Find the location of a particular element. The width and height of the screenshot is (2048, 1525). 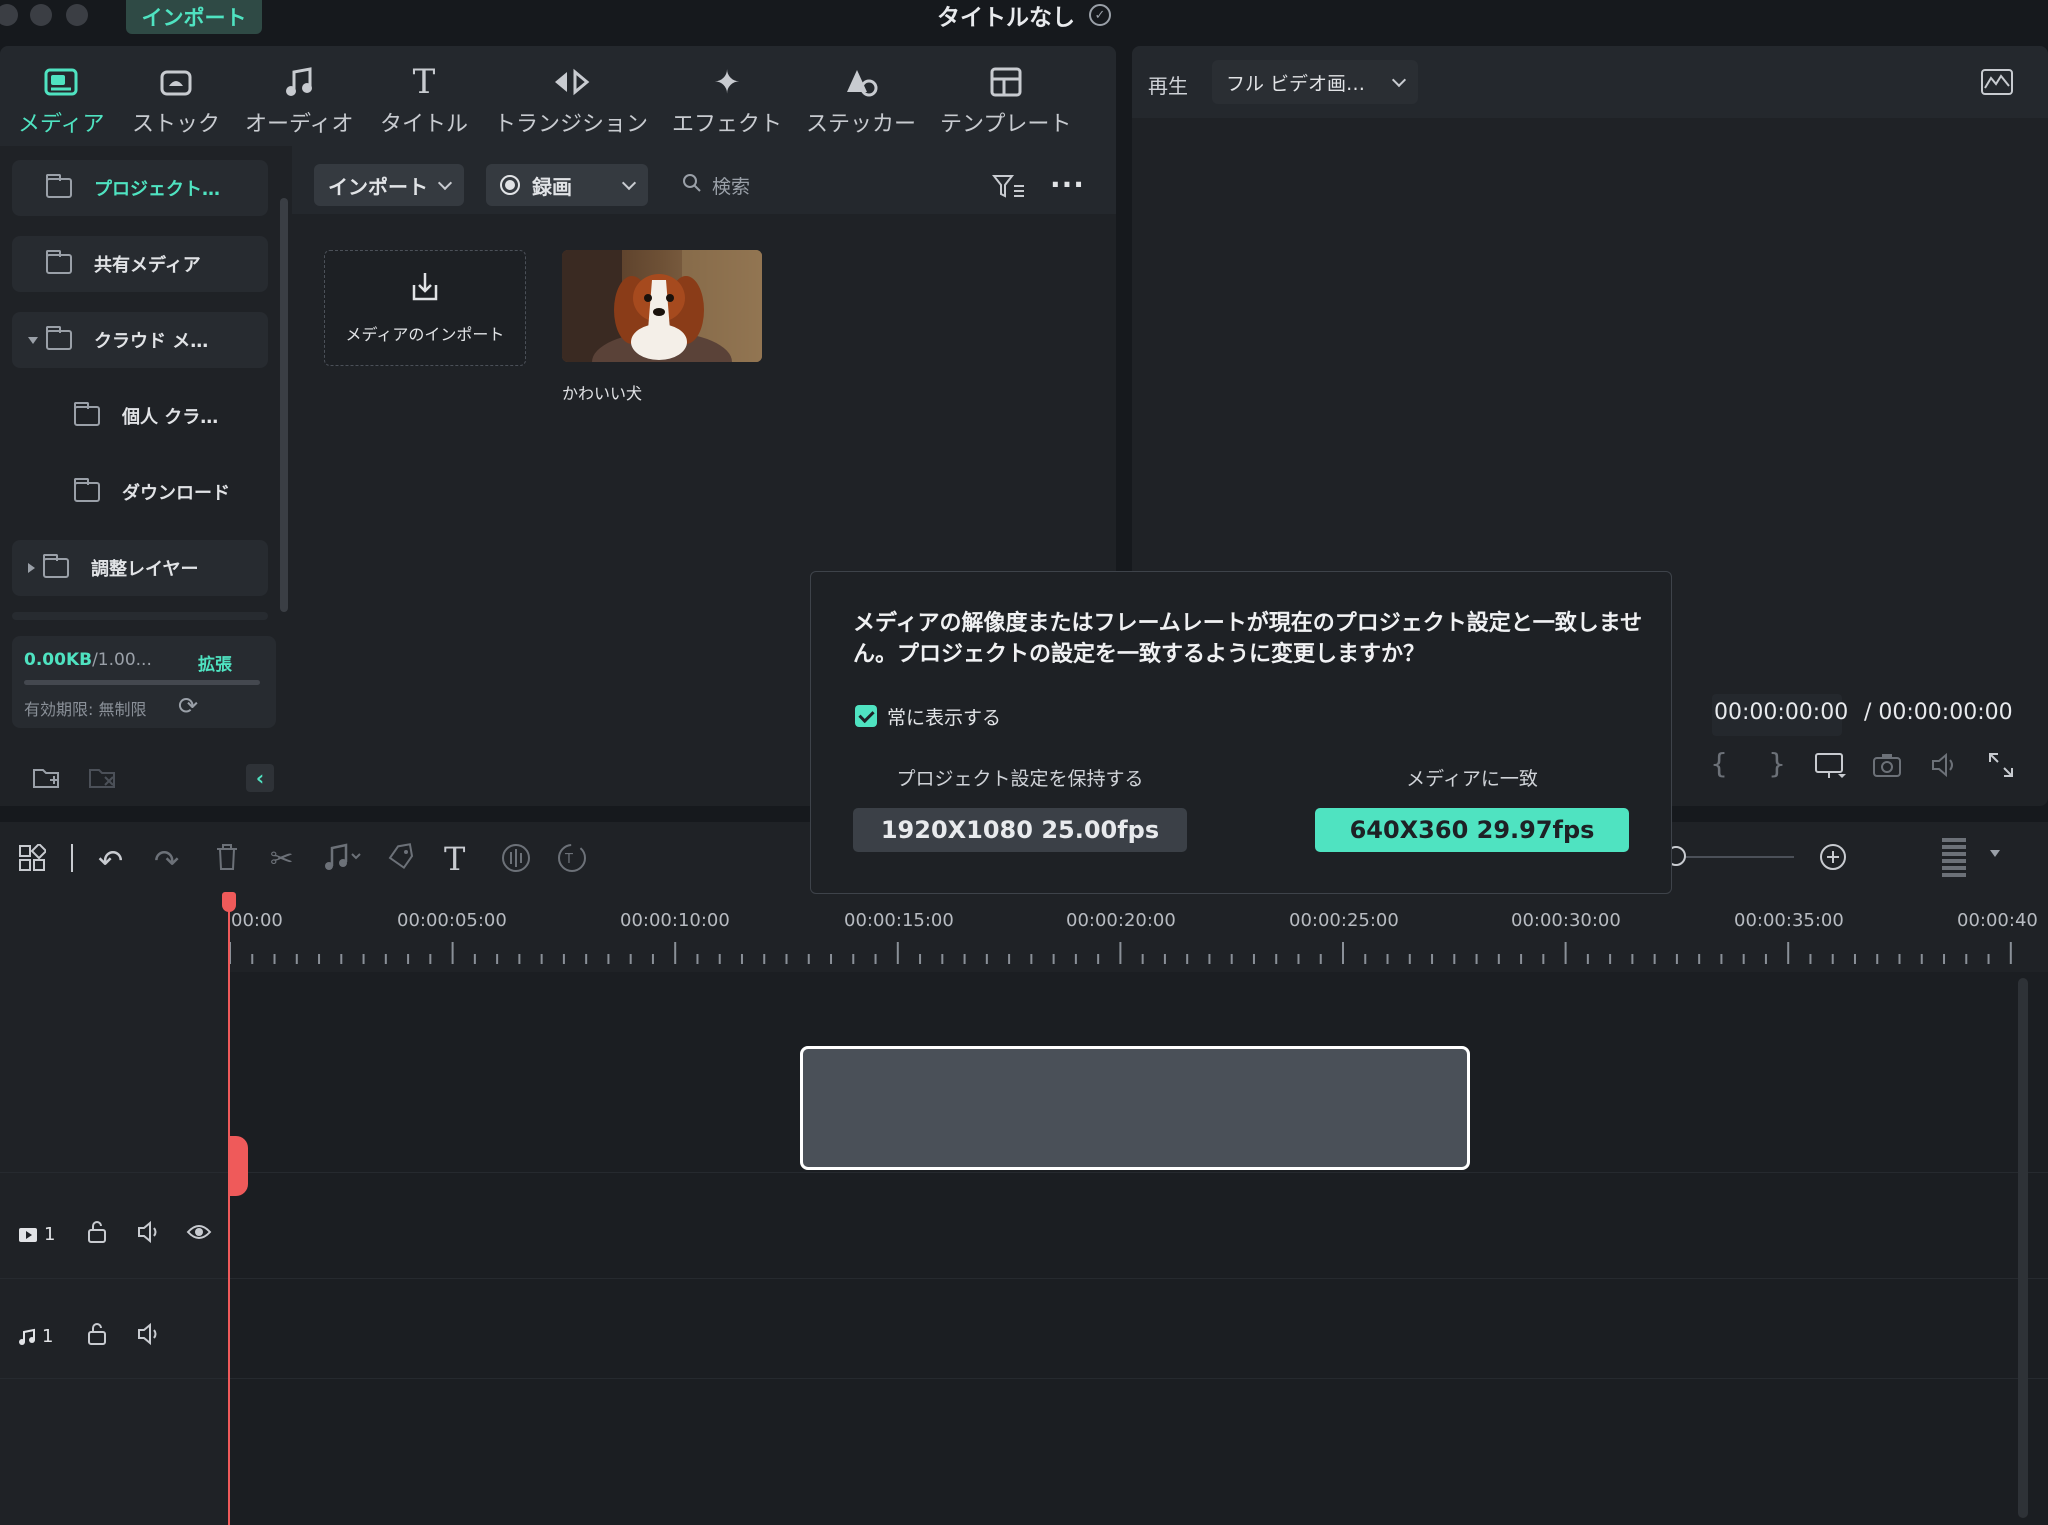

tab-transition: トランジション is located at coordinates (571, 101).